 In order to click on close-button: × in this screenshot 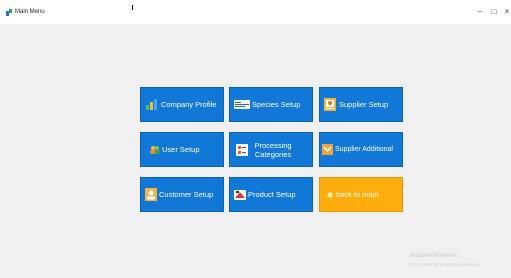, I will do `click(505, 12)`.